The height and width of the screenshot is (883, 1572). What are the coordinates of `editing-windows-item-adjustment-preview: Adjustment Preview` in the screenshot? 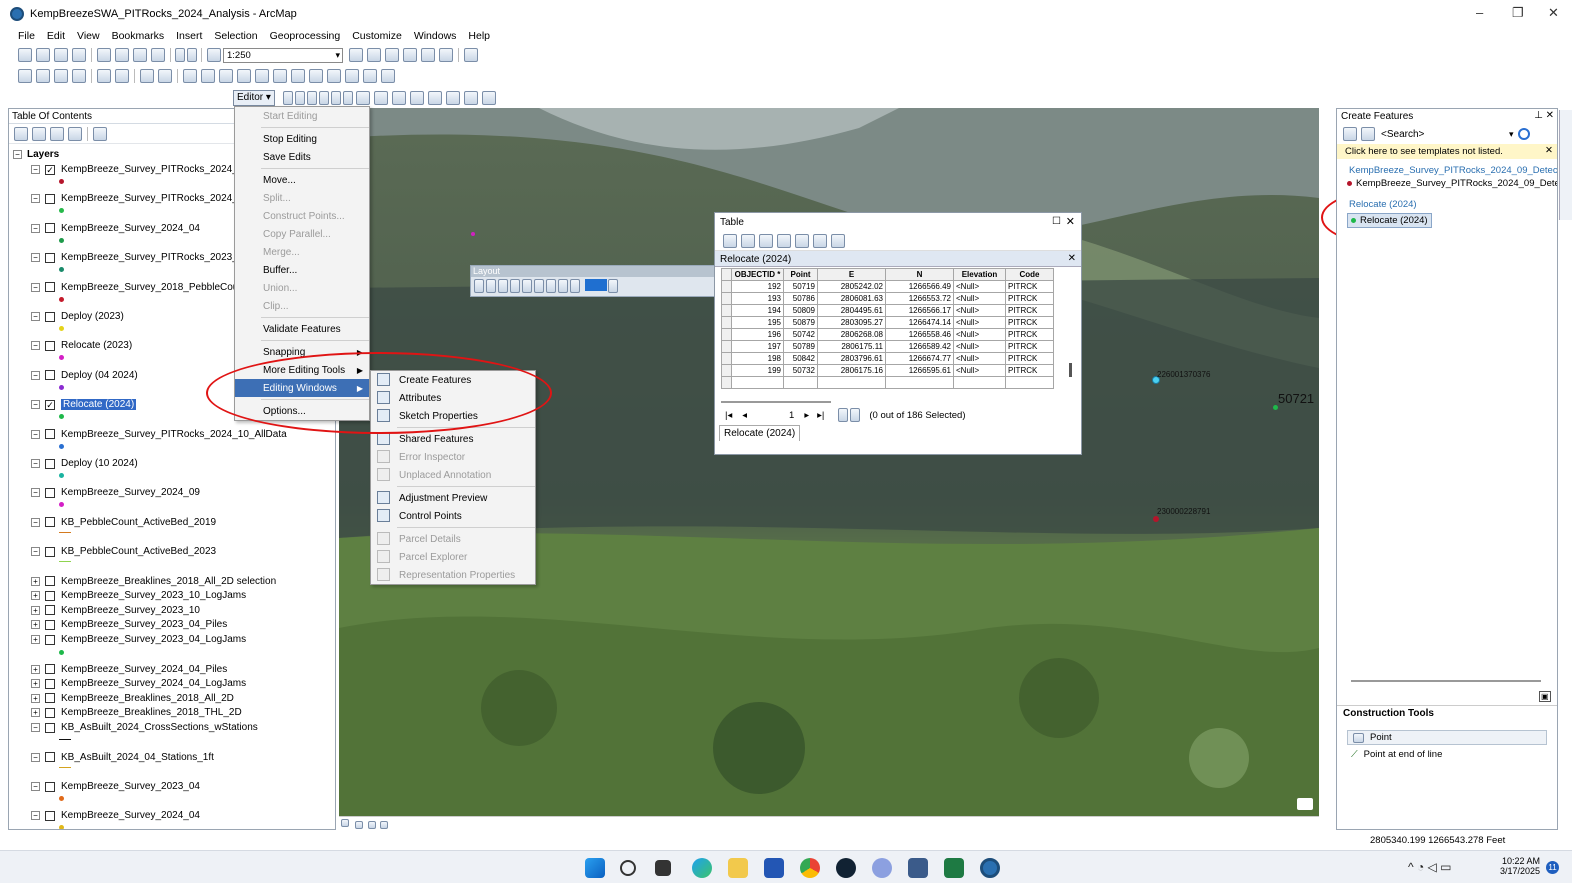 It's located at (453, 498).